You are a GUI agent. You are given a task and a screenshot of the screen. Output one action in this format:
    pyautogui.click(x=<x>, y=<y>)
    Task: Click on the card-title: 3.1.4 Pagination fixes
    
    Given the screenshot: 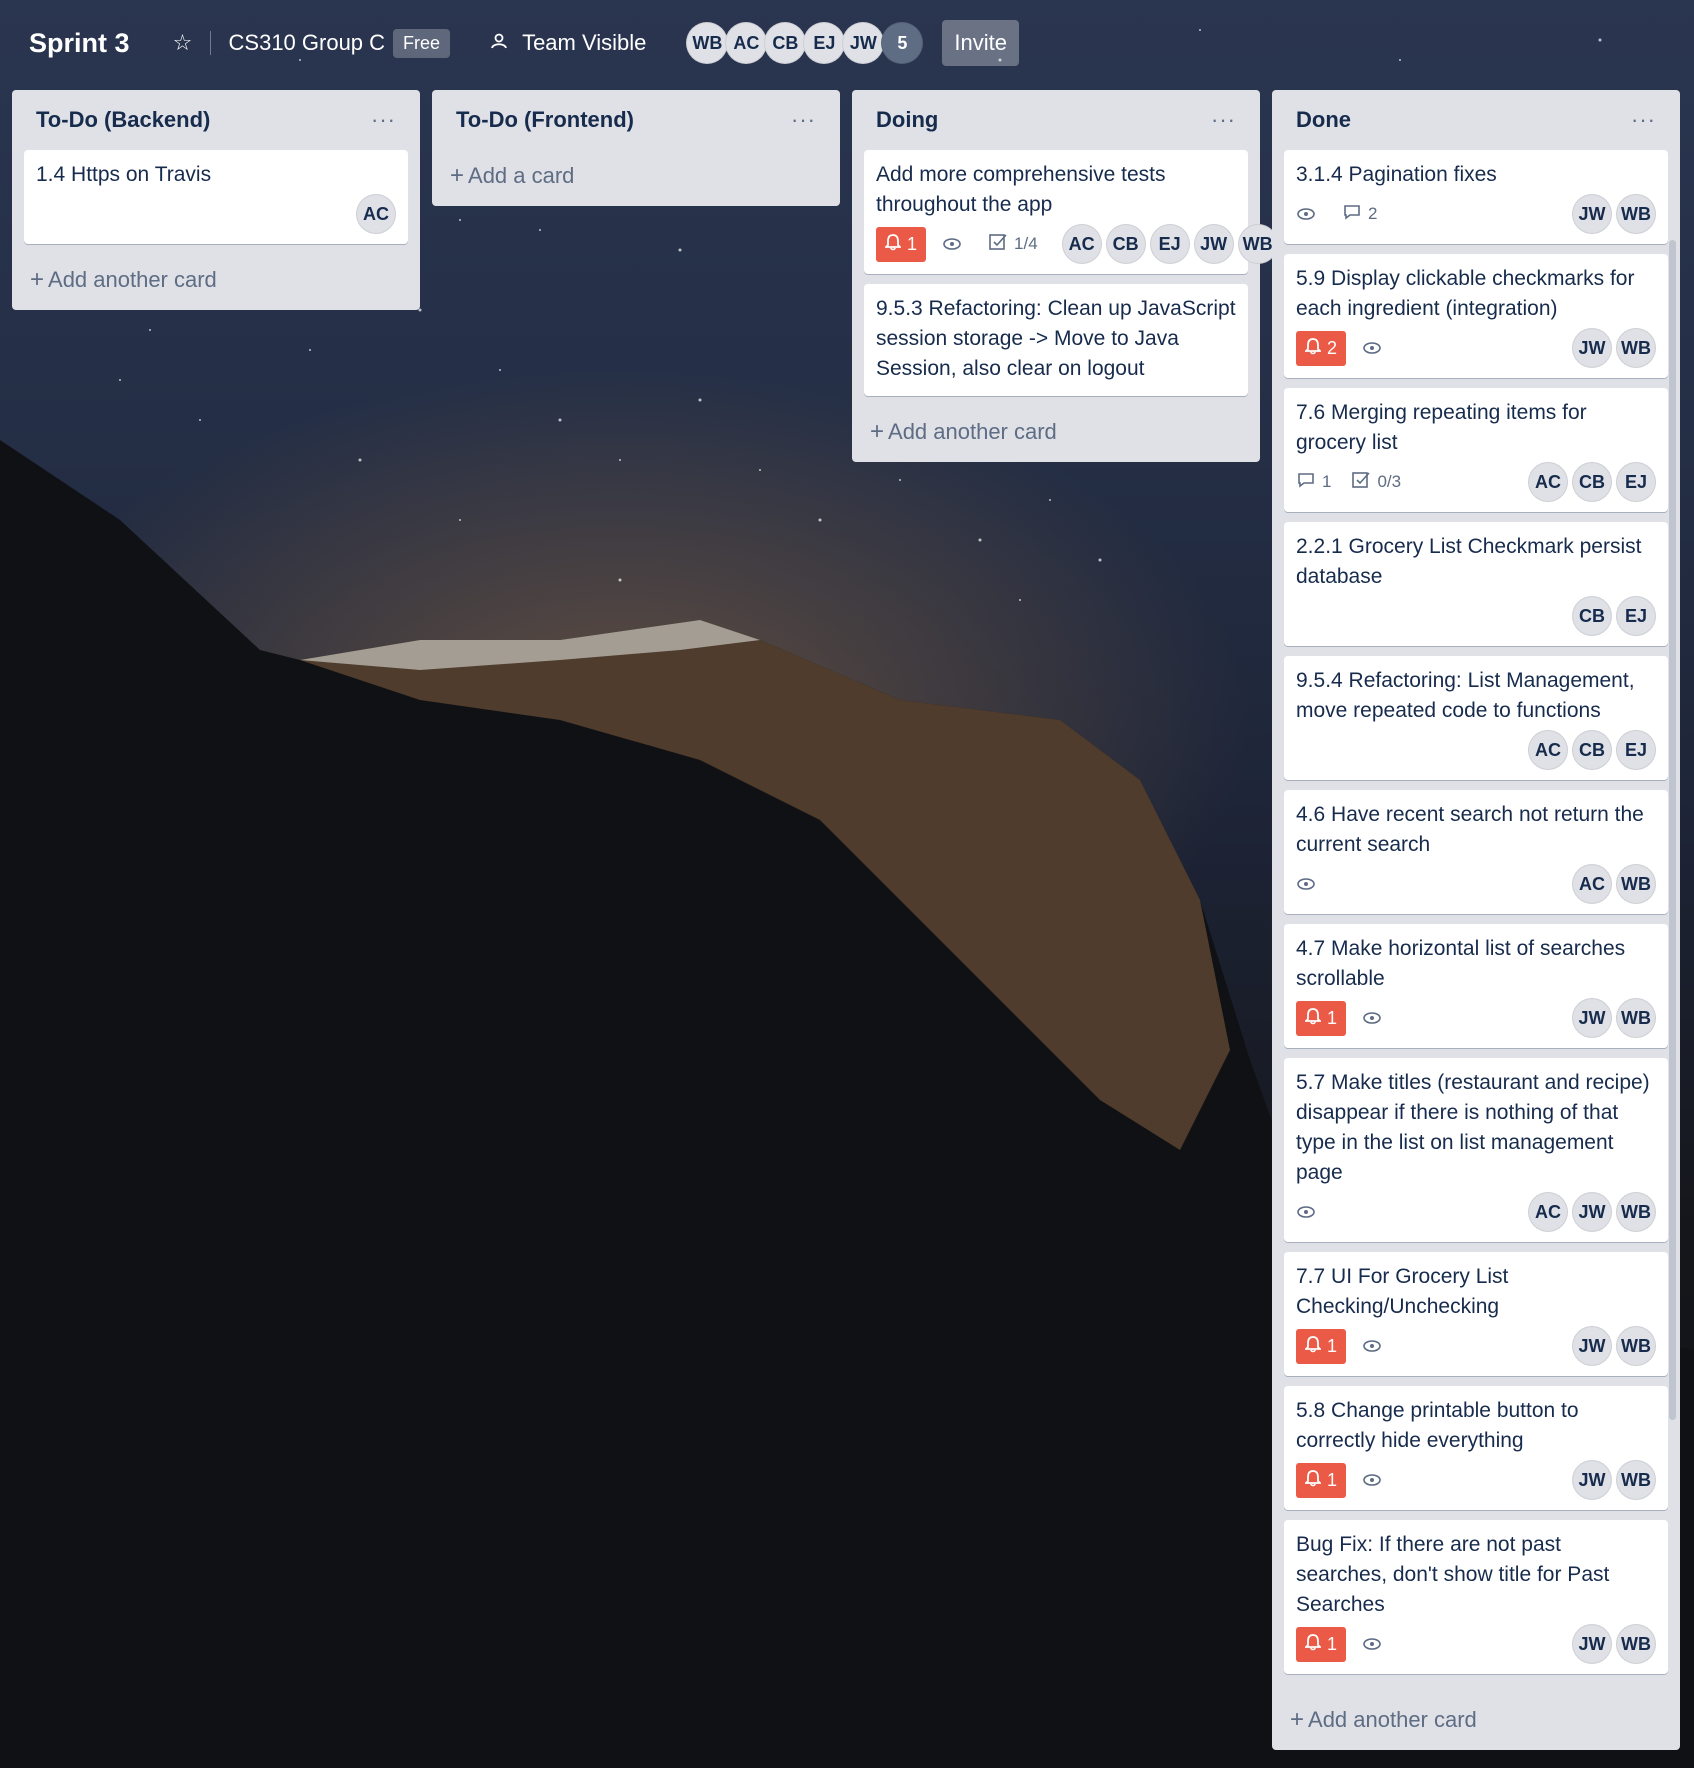 What is the action you would take?
    pyautogui.click(x=1396, y=174)
    